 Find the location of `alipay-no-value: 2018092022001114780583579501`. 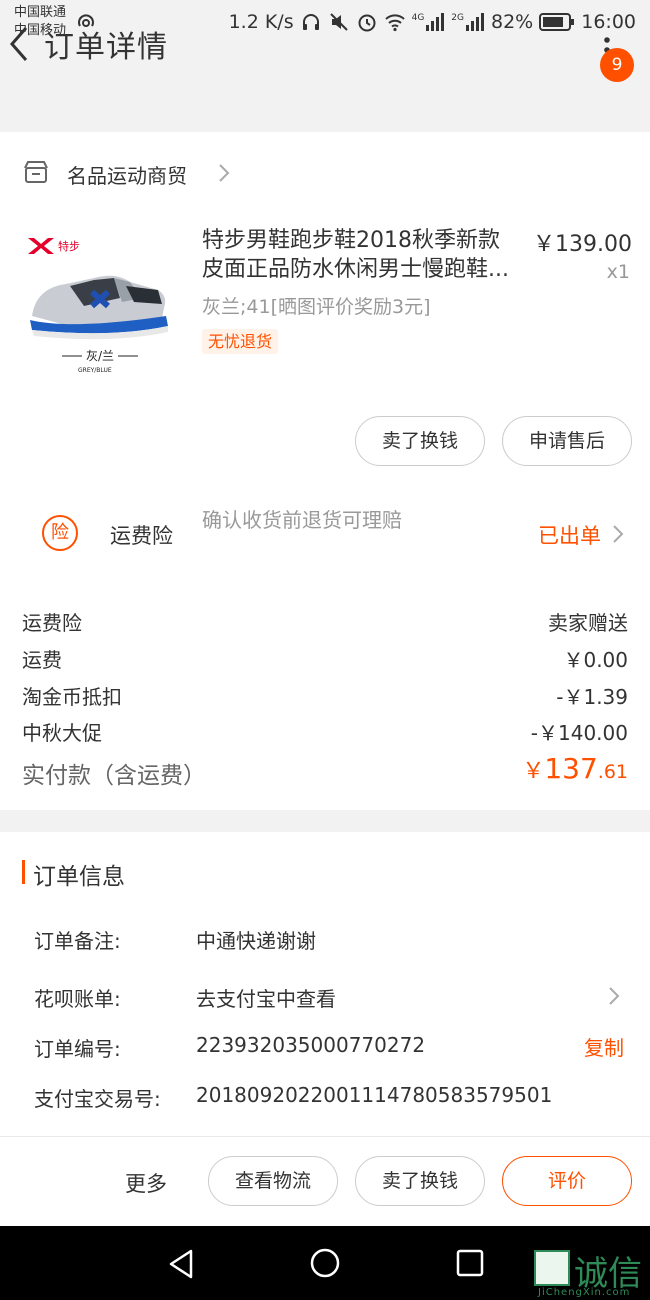

alipay-no-value: 2018092022001114780583579501 is located at coordinates (374, 1095).